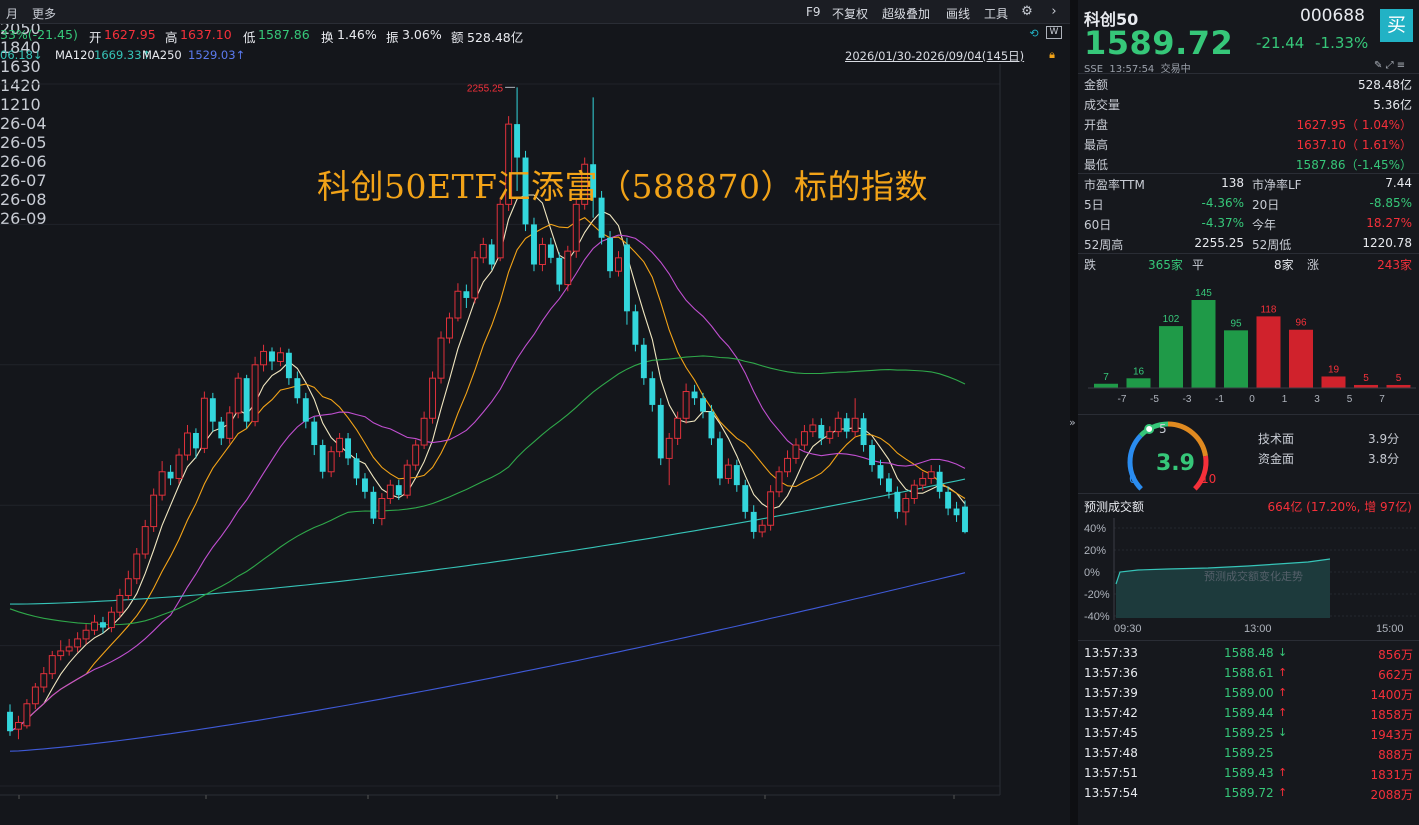 This screenshot has width=1419, height=825. I want to click on expand-icon: ⤢, so click(1390, 65).